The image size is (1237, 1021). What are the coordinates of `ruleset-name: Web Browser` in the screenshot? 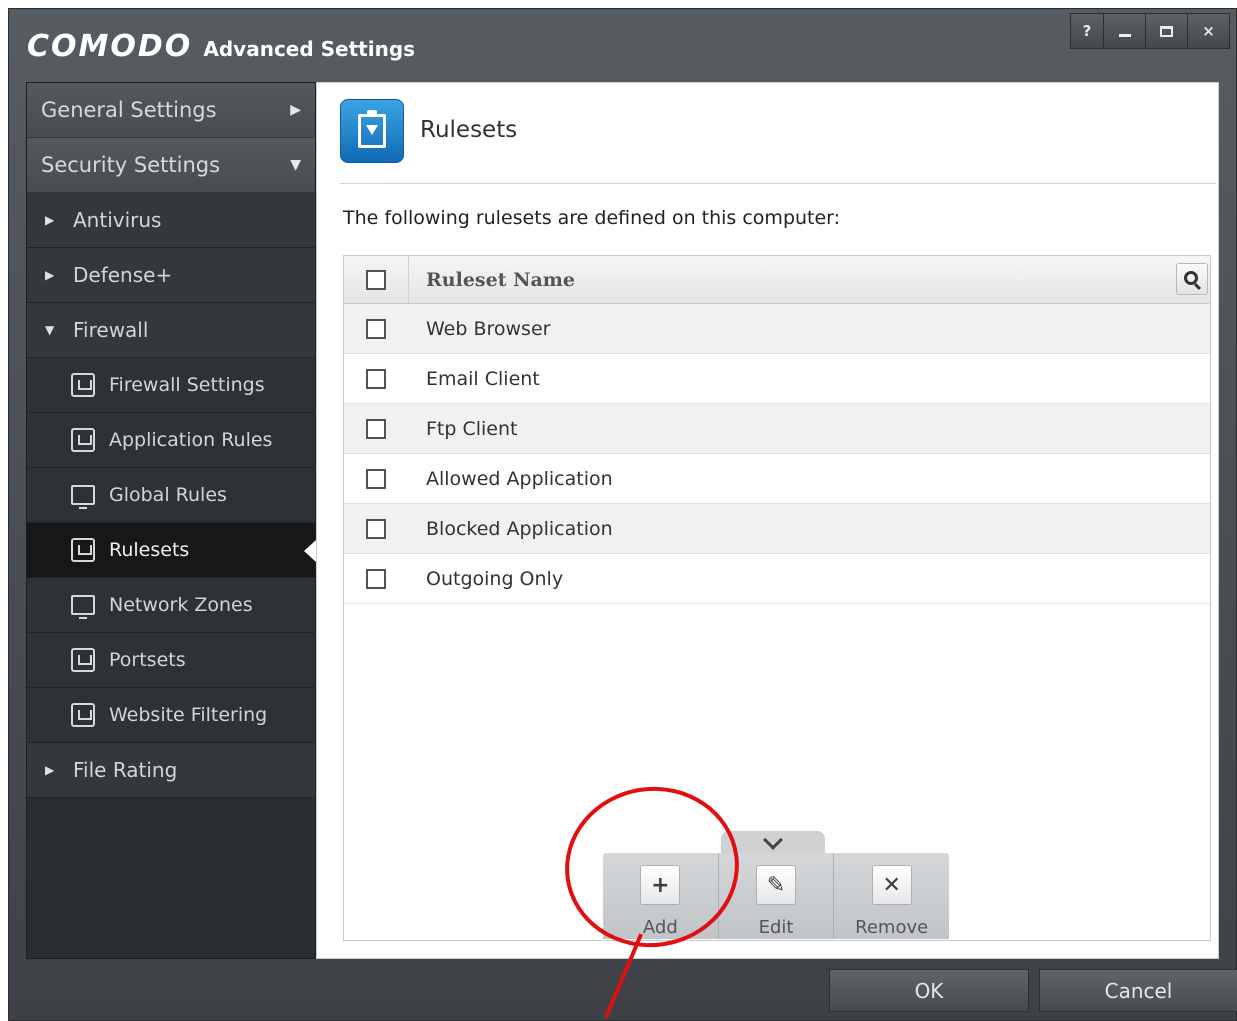 It's located at (488, 328).